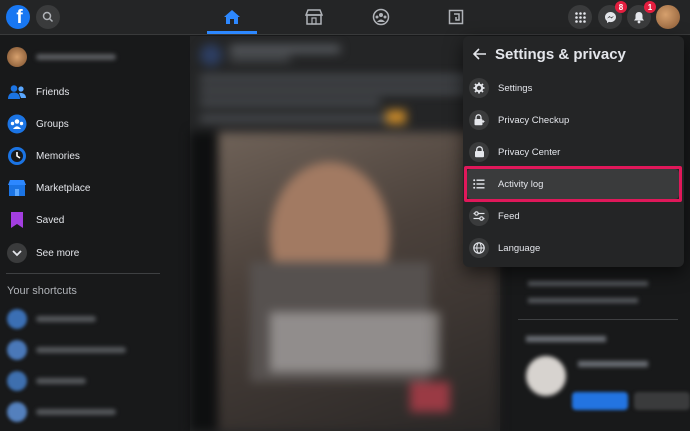  I want to click on marketplace-icon, so click(17, 188).